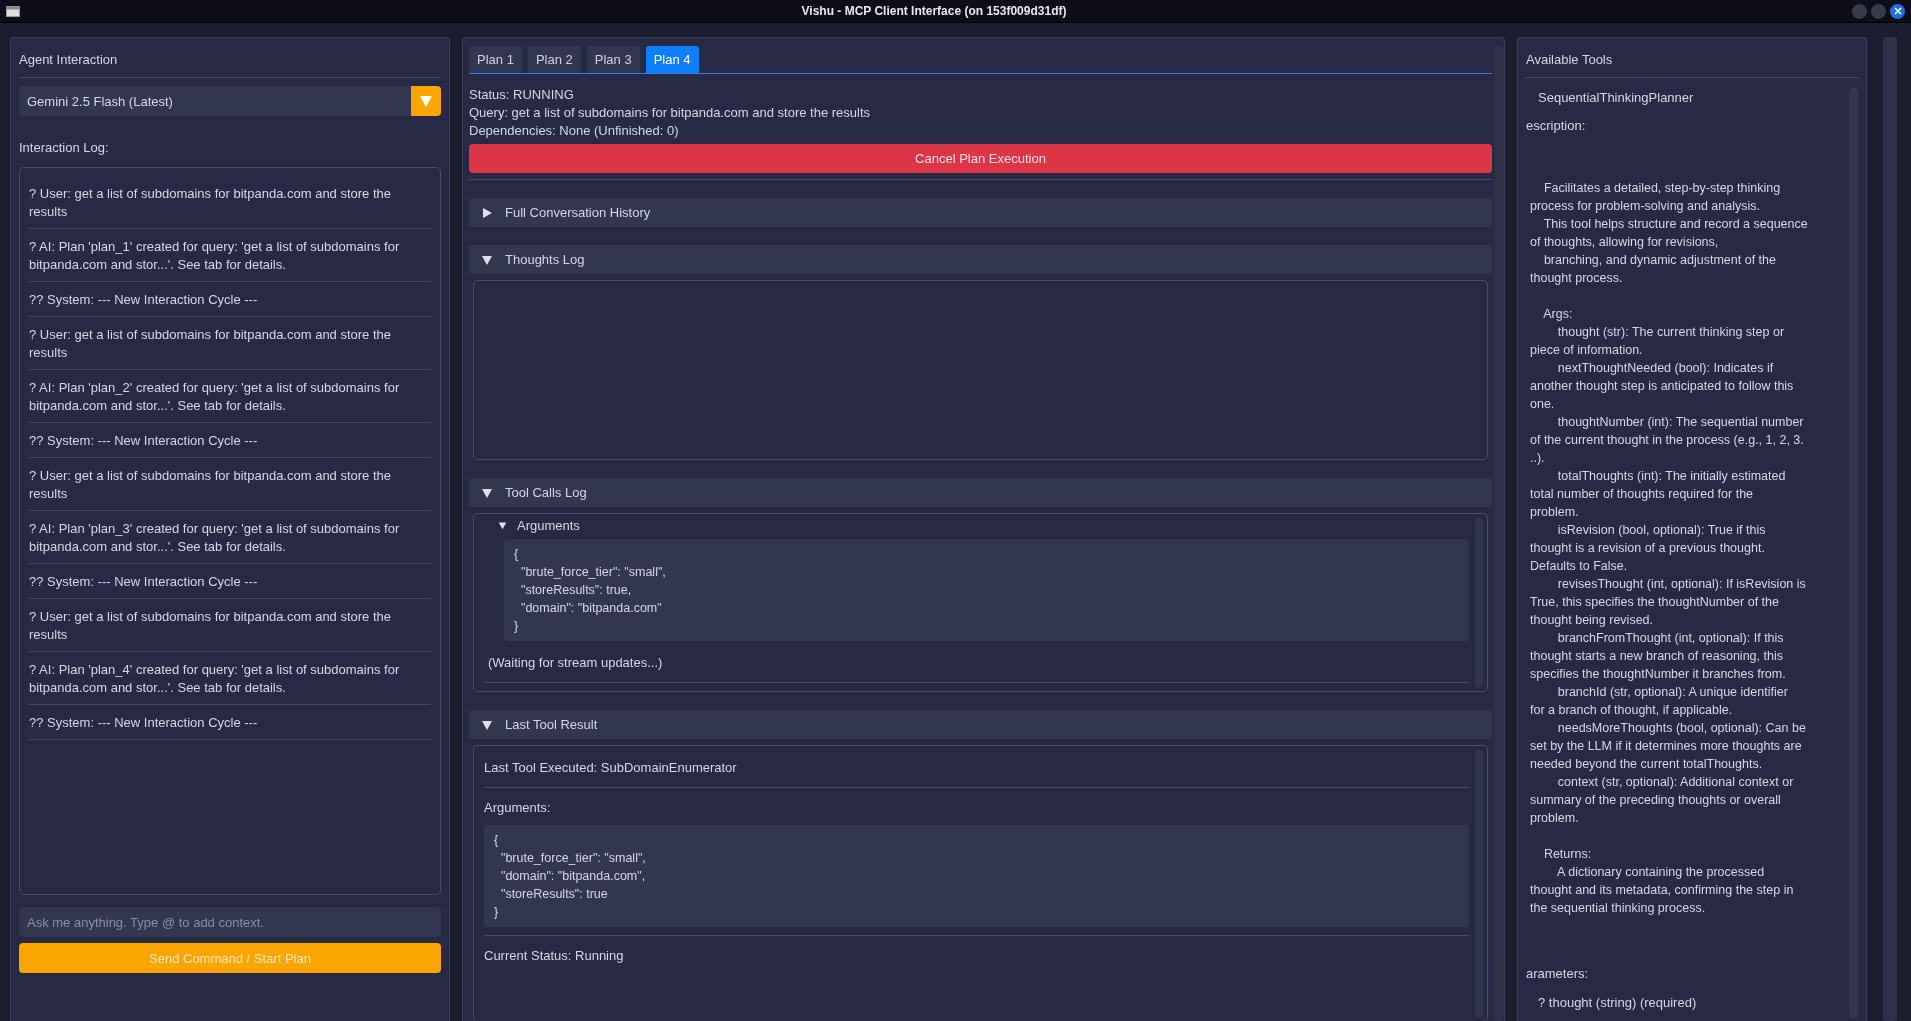 This screenshot has height=1021, width=1911. I want to click on plan-dependencies: Dependencies: None (Unfinished: 0), so click(574, 131).